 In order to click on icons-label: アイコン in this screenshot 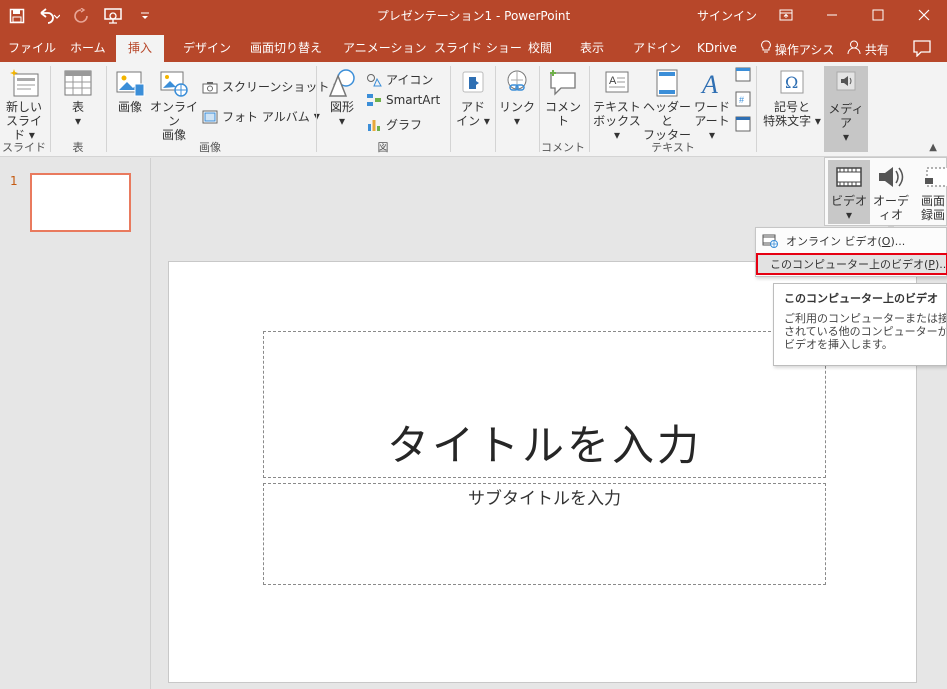, I will do `click(410, 80)`.